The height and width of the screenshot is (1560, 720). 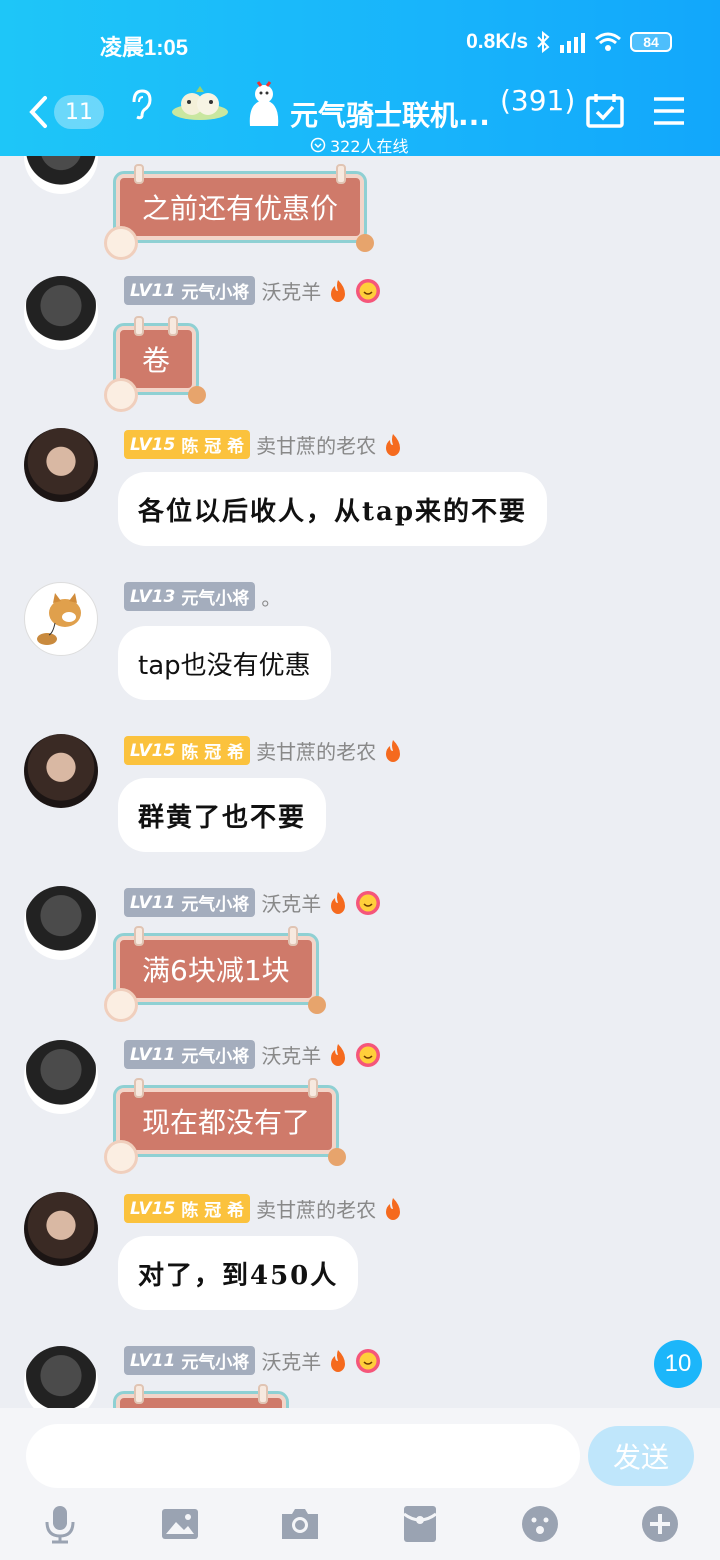 I want to click on message-input, so click(x=303, y=1456).